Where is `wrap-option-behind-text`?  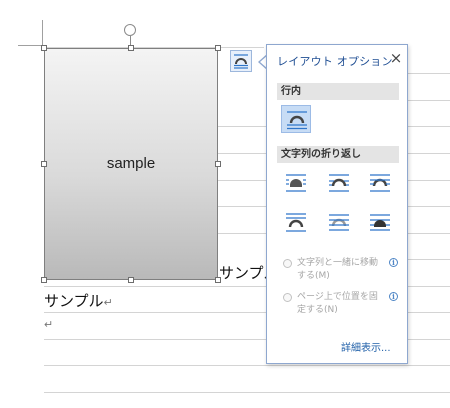 wrap-option-behind-text is located at coordinates (339, 222).